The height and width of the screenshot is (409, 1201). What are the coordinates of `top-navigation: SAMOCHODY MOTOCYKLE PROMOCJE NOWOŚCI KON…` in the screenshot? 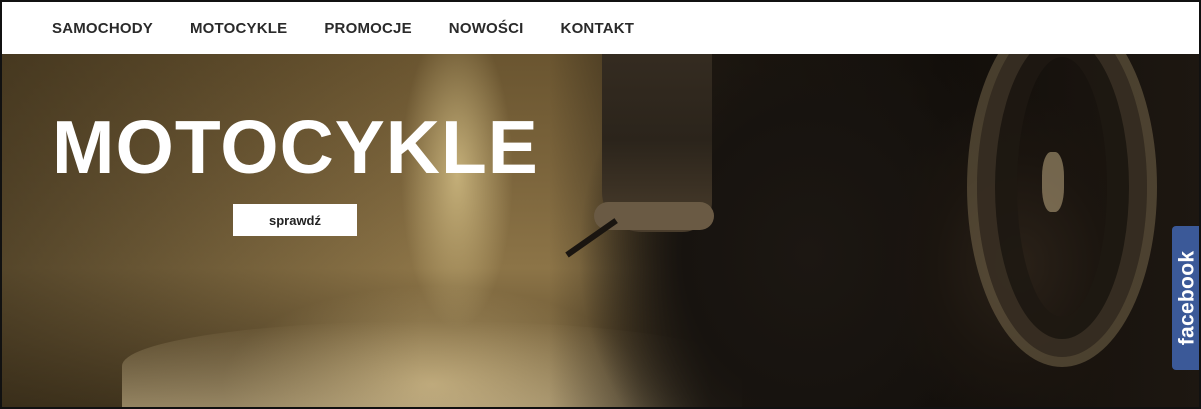 It's located at (600, 28).